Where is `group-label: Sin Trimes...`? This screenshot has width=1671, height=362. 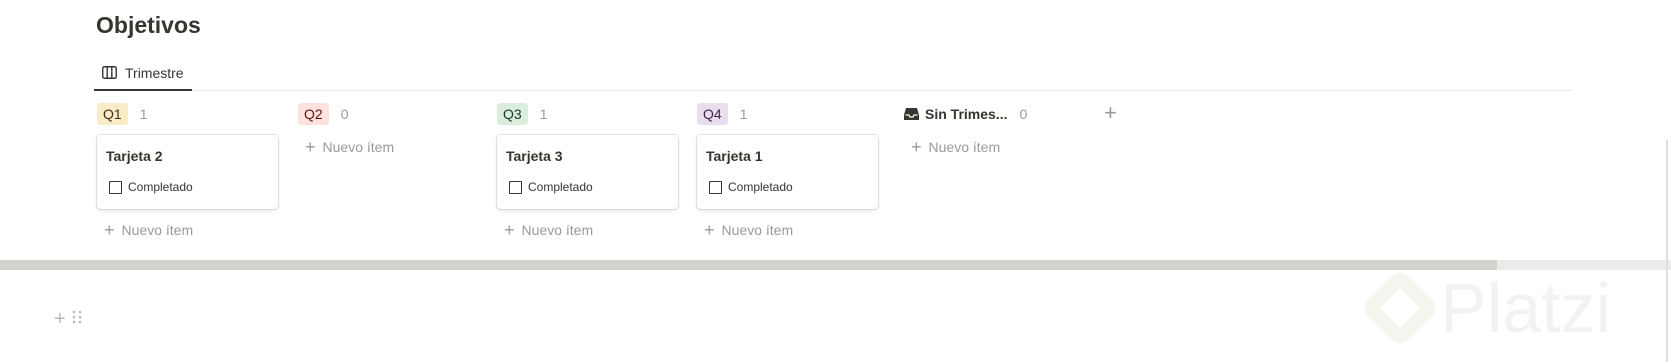
group-label: Sin Trimes... is located at coordinates (966, 114).